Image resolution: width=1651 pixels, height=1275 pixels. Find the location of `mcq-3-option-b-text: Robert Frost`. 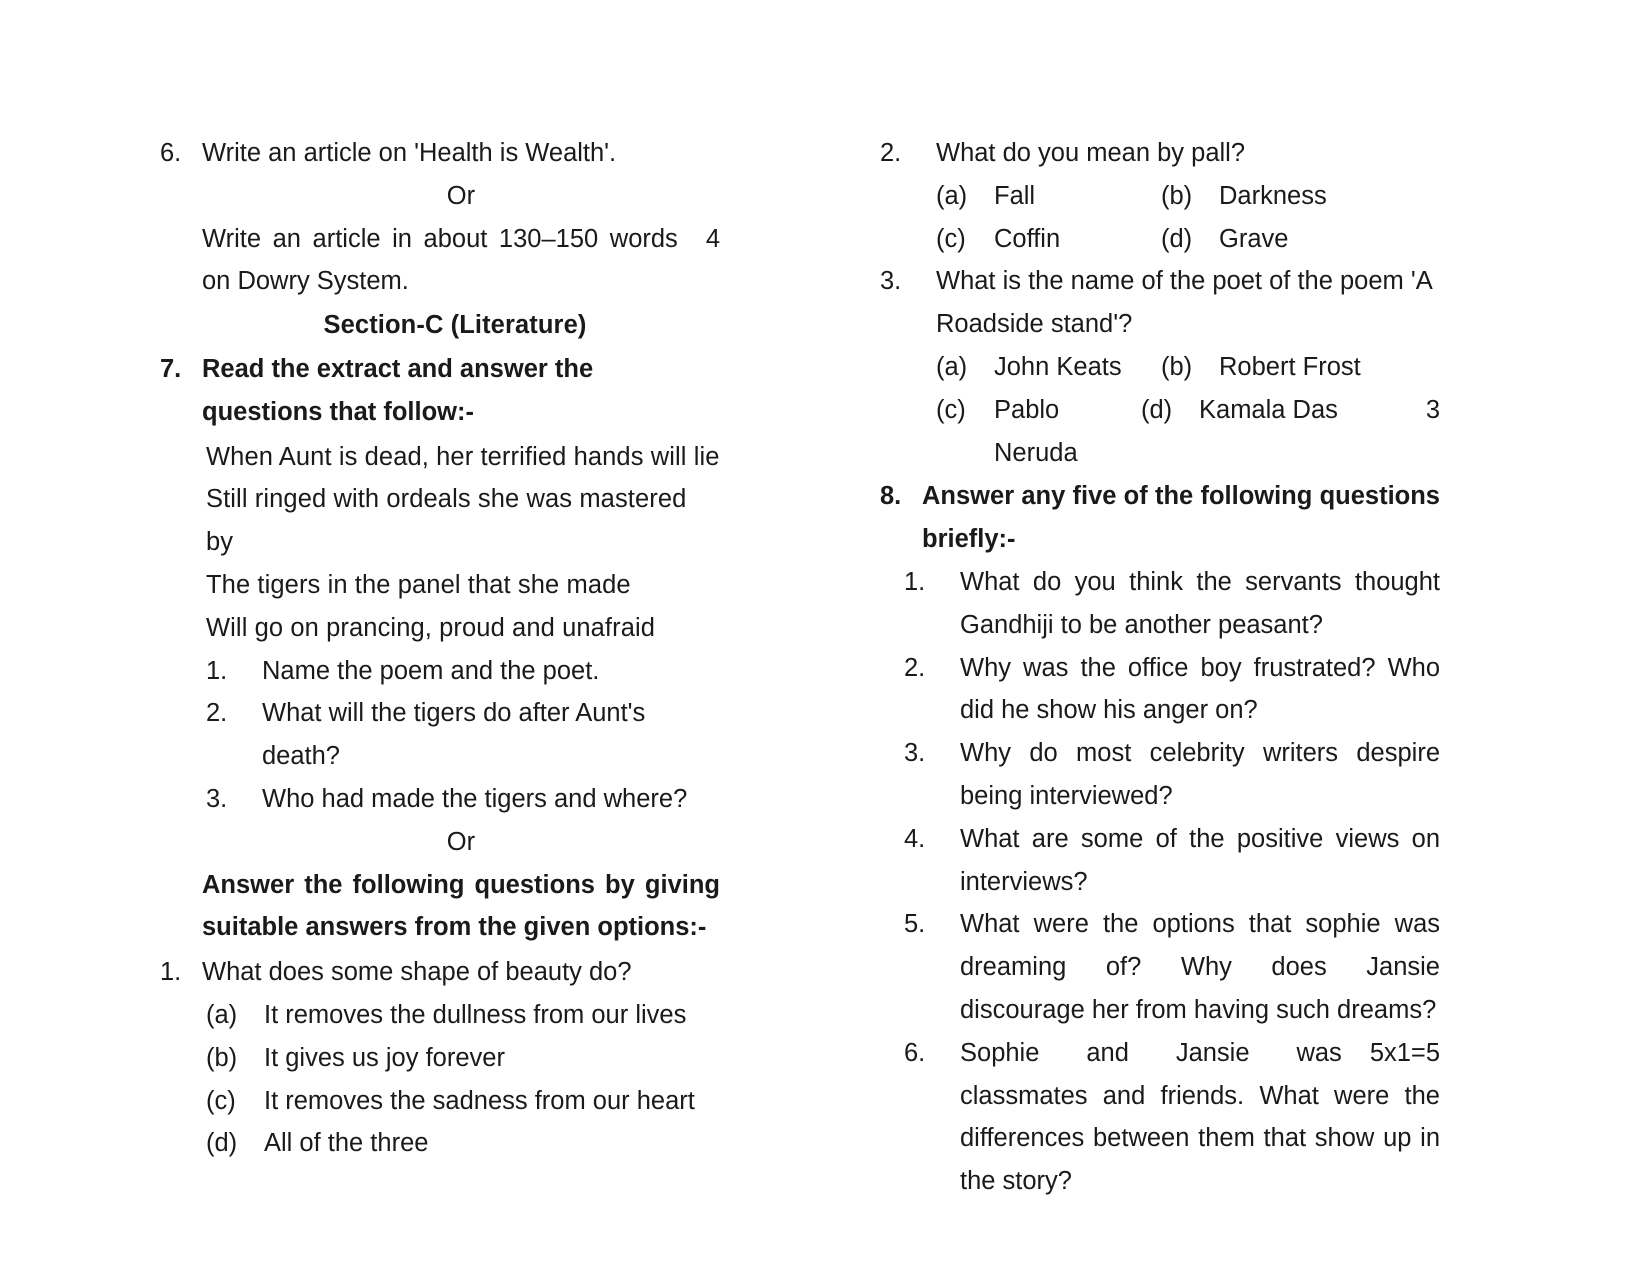

mcq-3-option-b-text: Robert Frost is located at coordinates (1290, 366).